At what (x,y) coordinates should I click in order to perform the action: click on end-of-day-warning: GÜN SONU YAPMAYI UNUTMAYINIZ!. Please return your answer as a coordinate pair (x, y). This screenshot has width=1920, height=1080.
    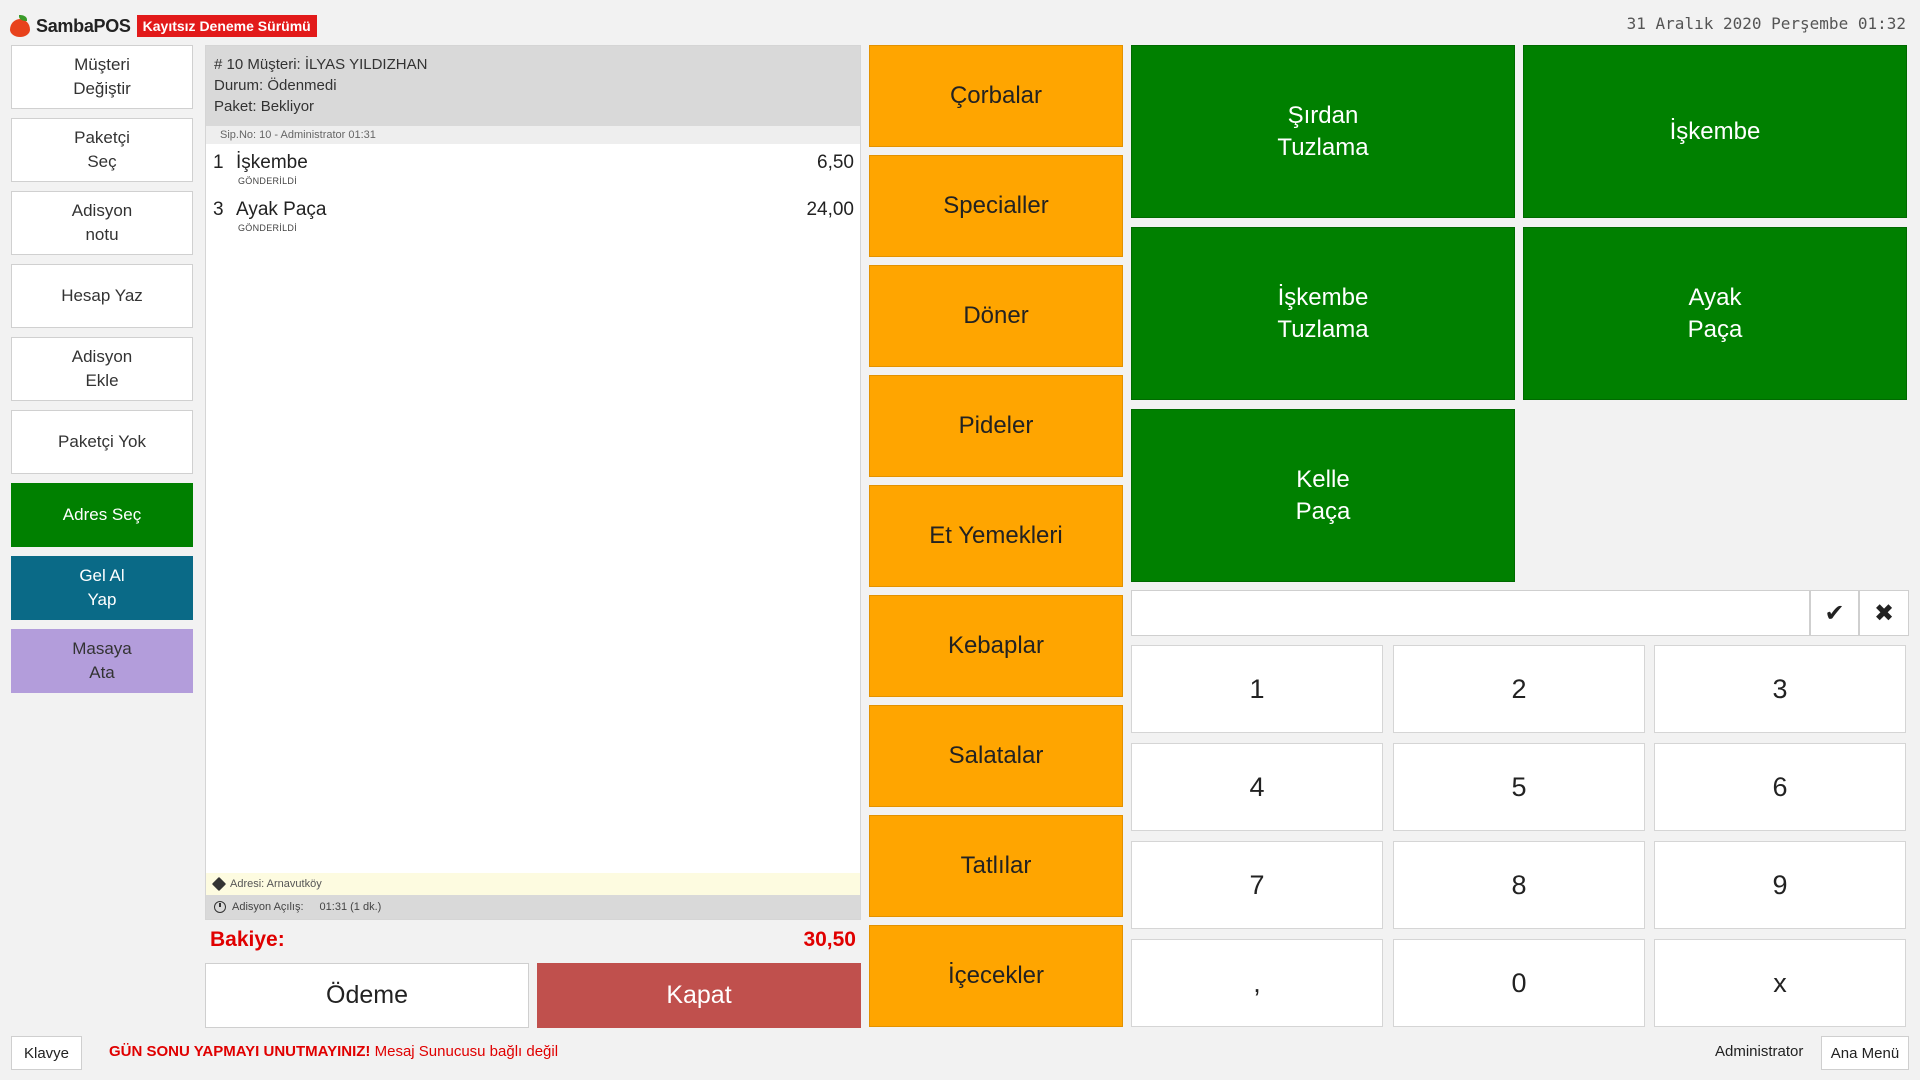
    Looking at the image, I should click on (240, 1051).